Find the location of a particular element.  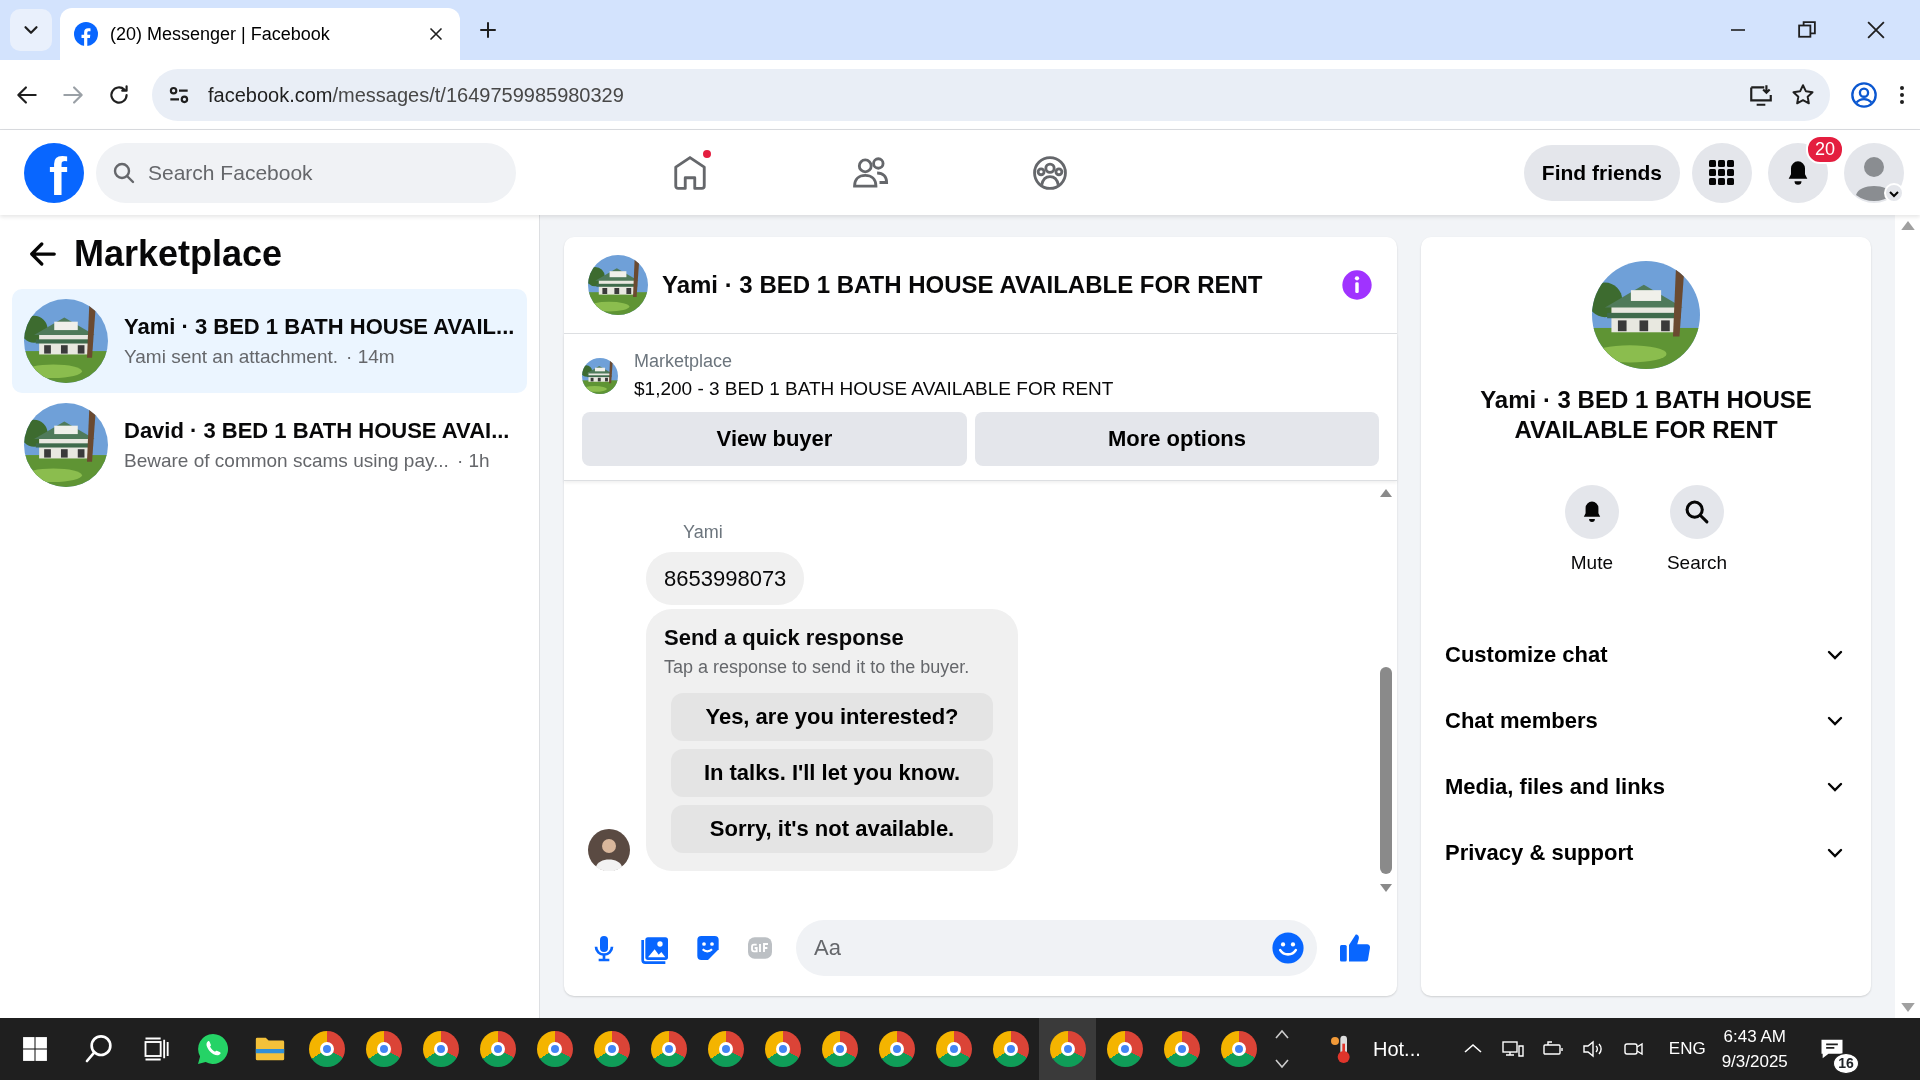

browser-tab: (20) Messenger | Facebook is located at coordinates (260, 34).